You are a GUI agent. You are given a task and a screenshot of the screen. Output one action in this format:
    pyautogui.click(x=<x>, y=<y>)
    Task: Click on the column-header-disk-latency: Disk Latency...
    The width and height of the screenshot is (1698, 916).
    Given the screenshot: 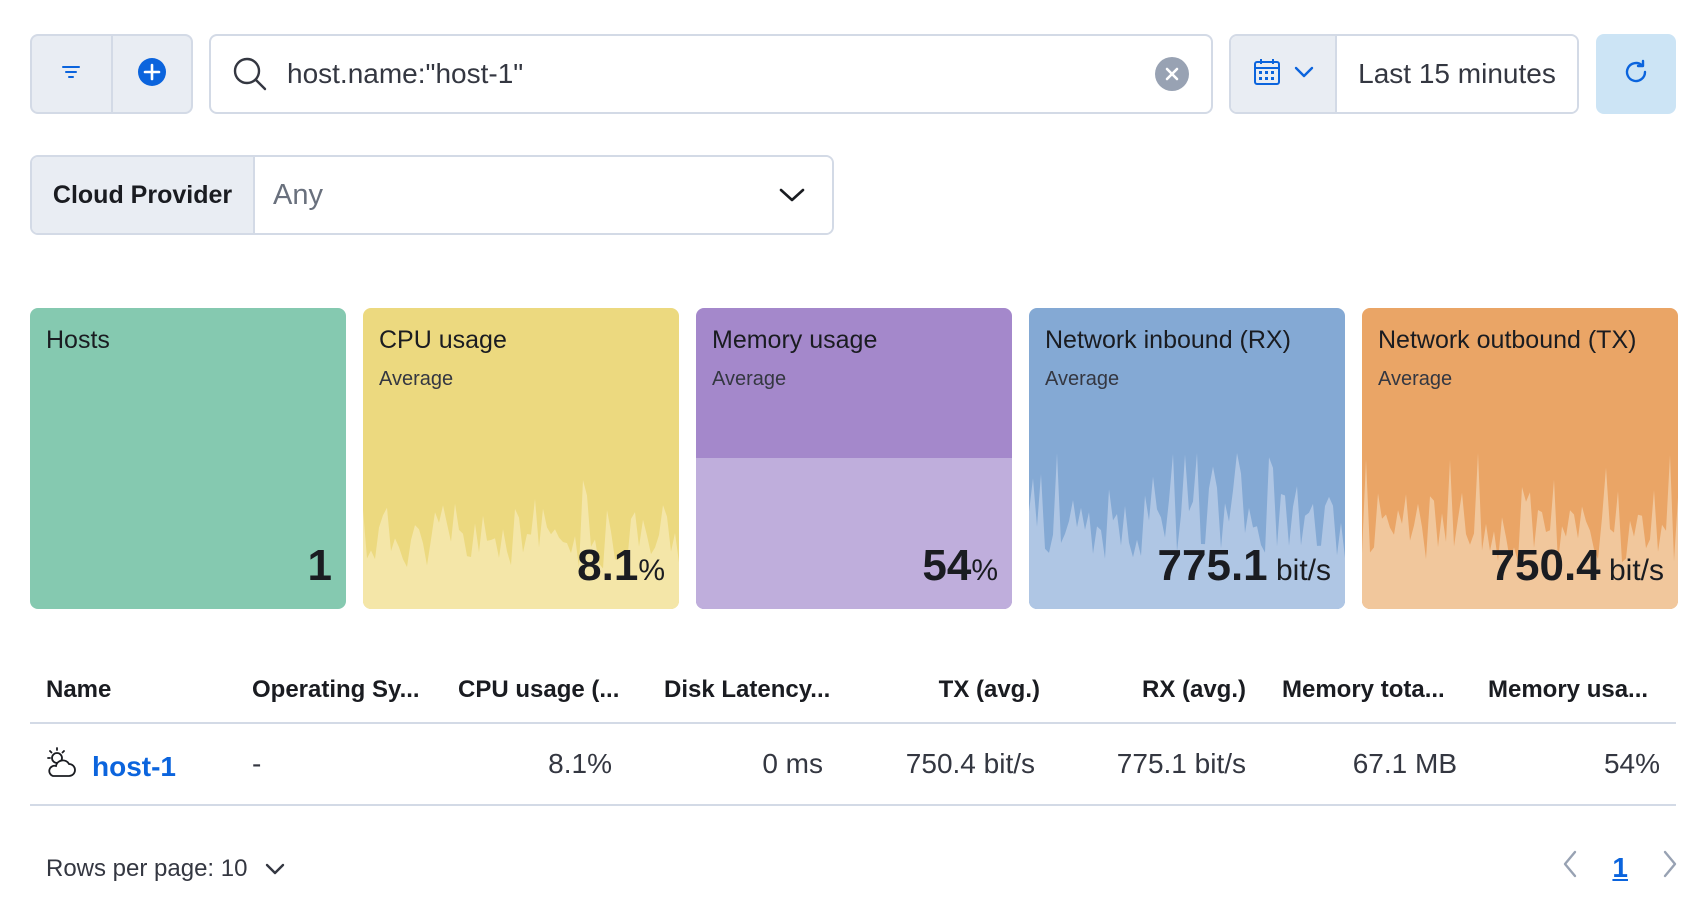 What is the action you would take?
    pyautogui.click(x=747, y=690)
    